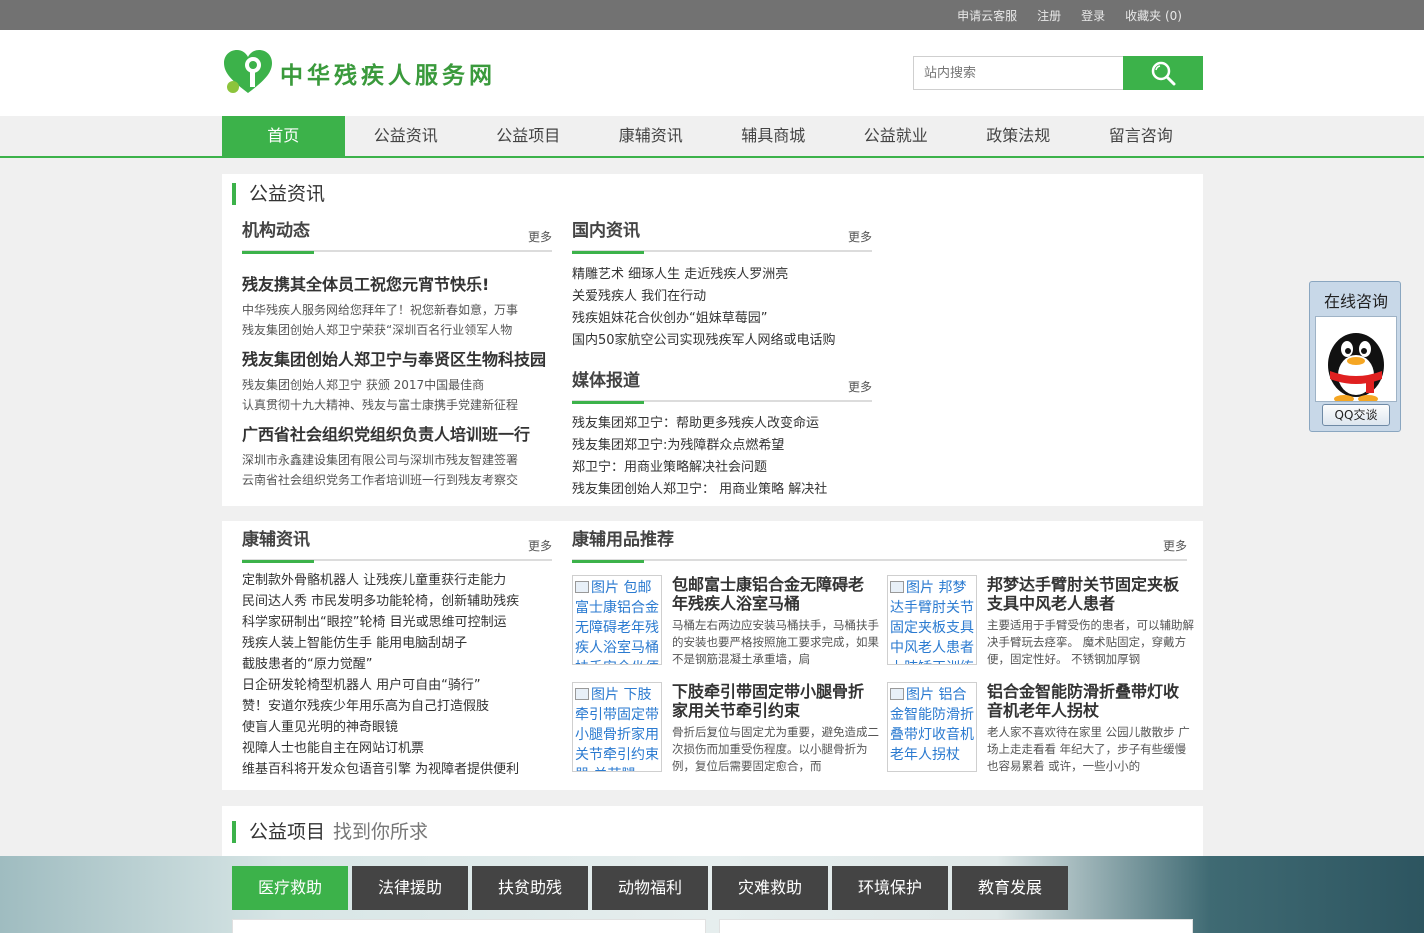  I want to click on product-image: 图片 包邮富士康铝合金无障碍老年残疾人浴室马桶扶手安全坐便, so click(617, 620).